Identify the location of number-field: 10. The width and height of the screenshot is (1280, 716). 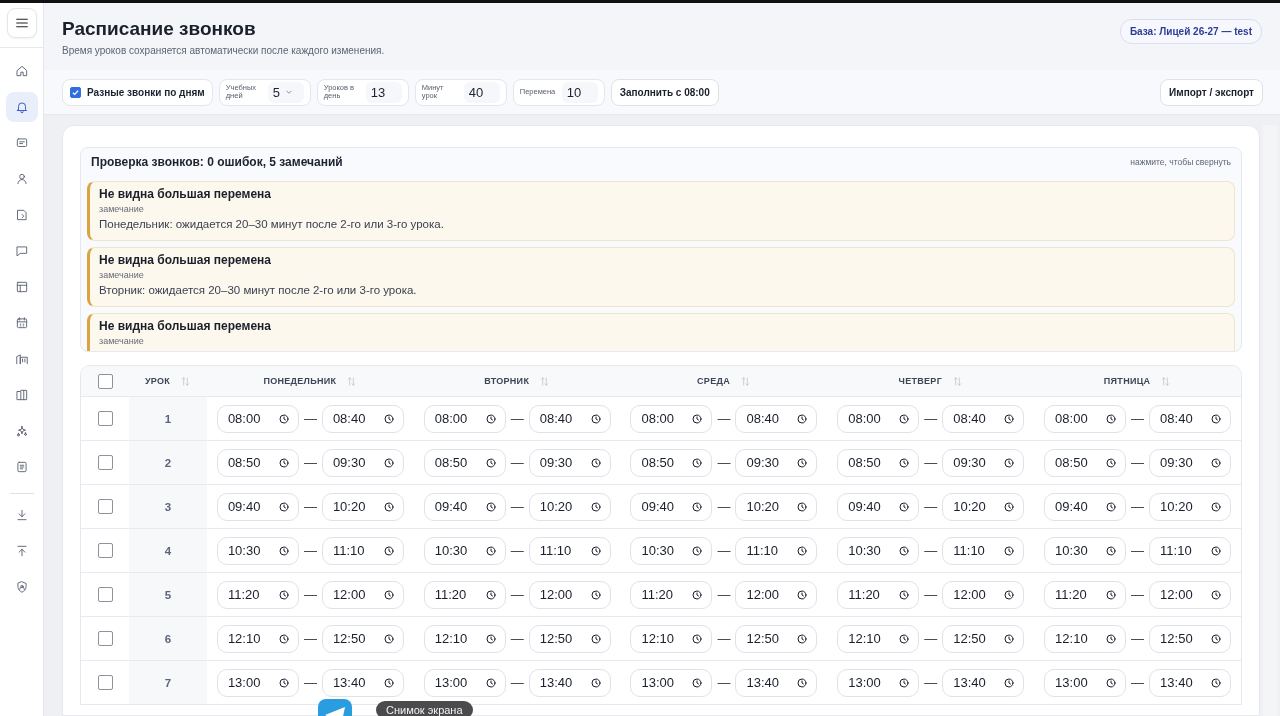
(579, 92).